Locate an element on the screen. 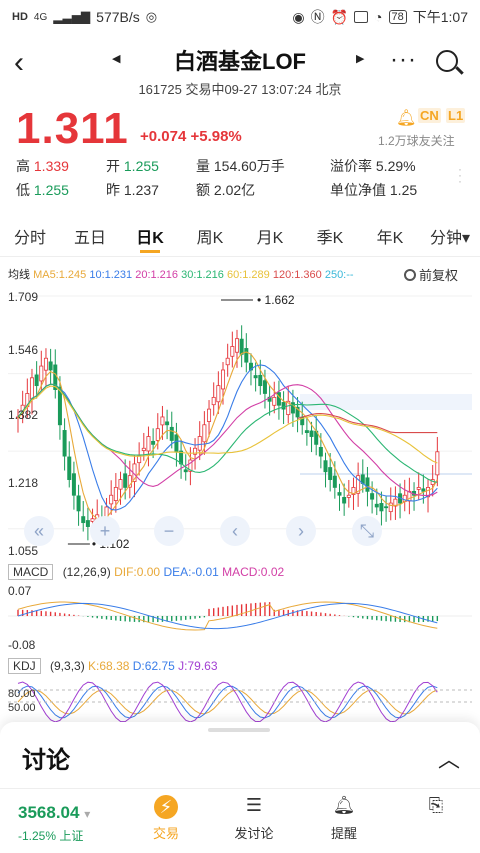 Image resolution: width=480 pixels, height=853 pixels. scroll-left-icon: ‹ is located at coordinates (235, 531).